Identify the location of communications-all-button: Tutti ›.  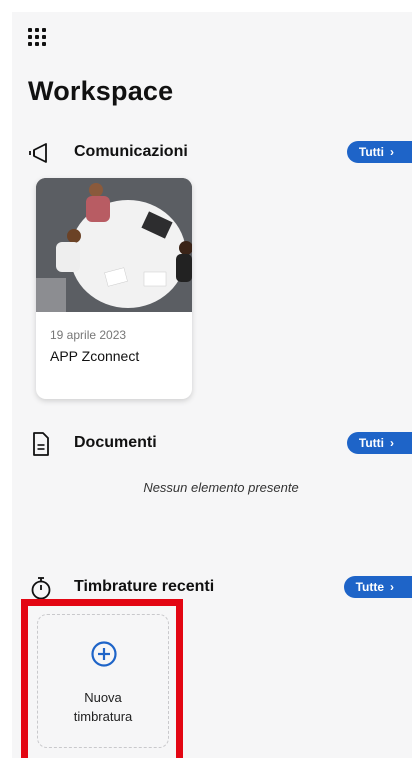
(379, 152).